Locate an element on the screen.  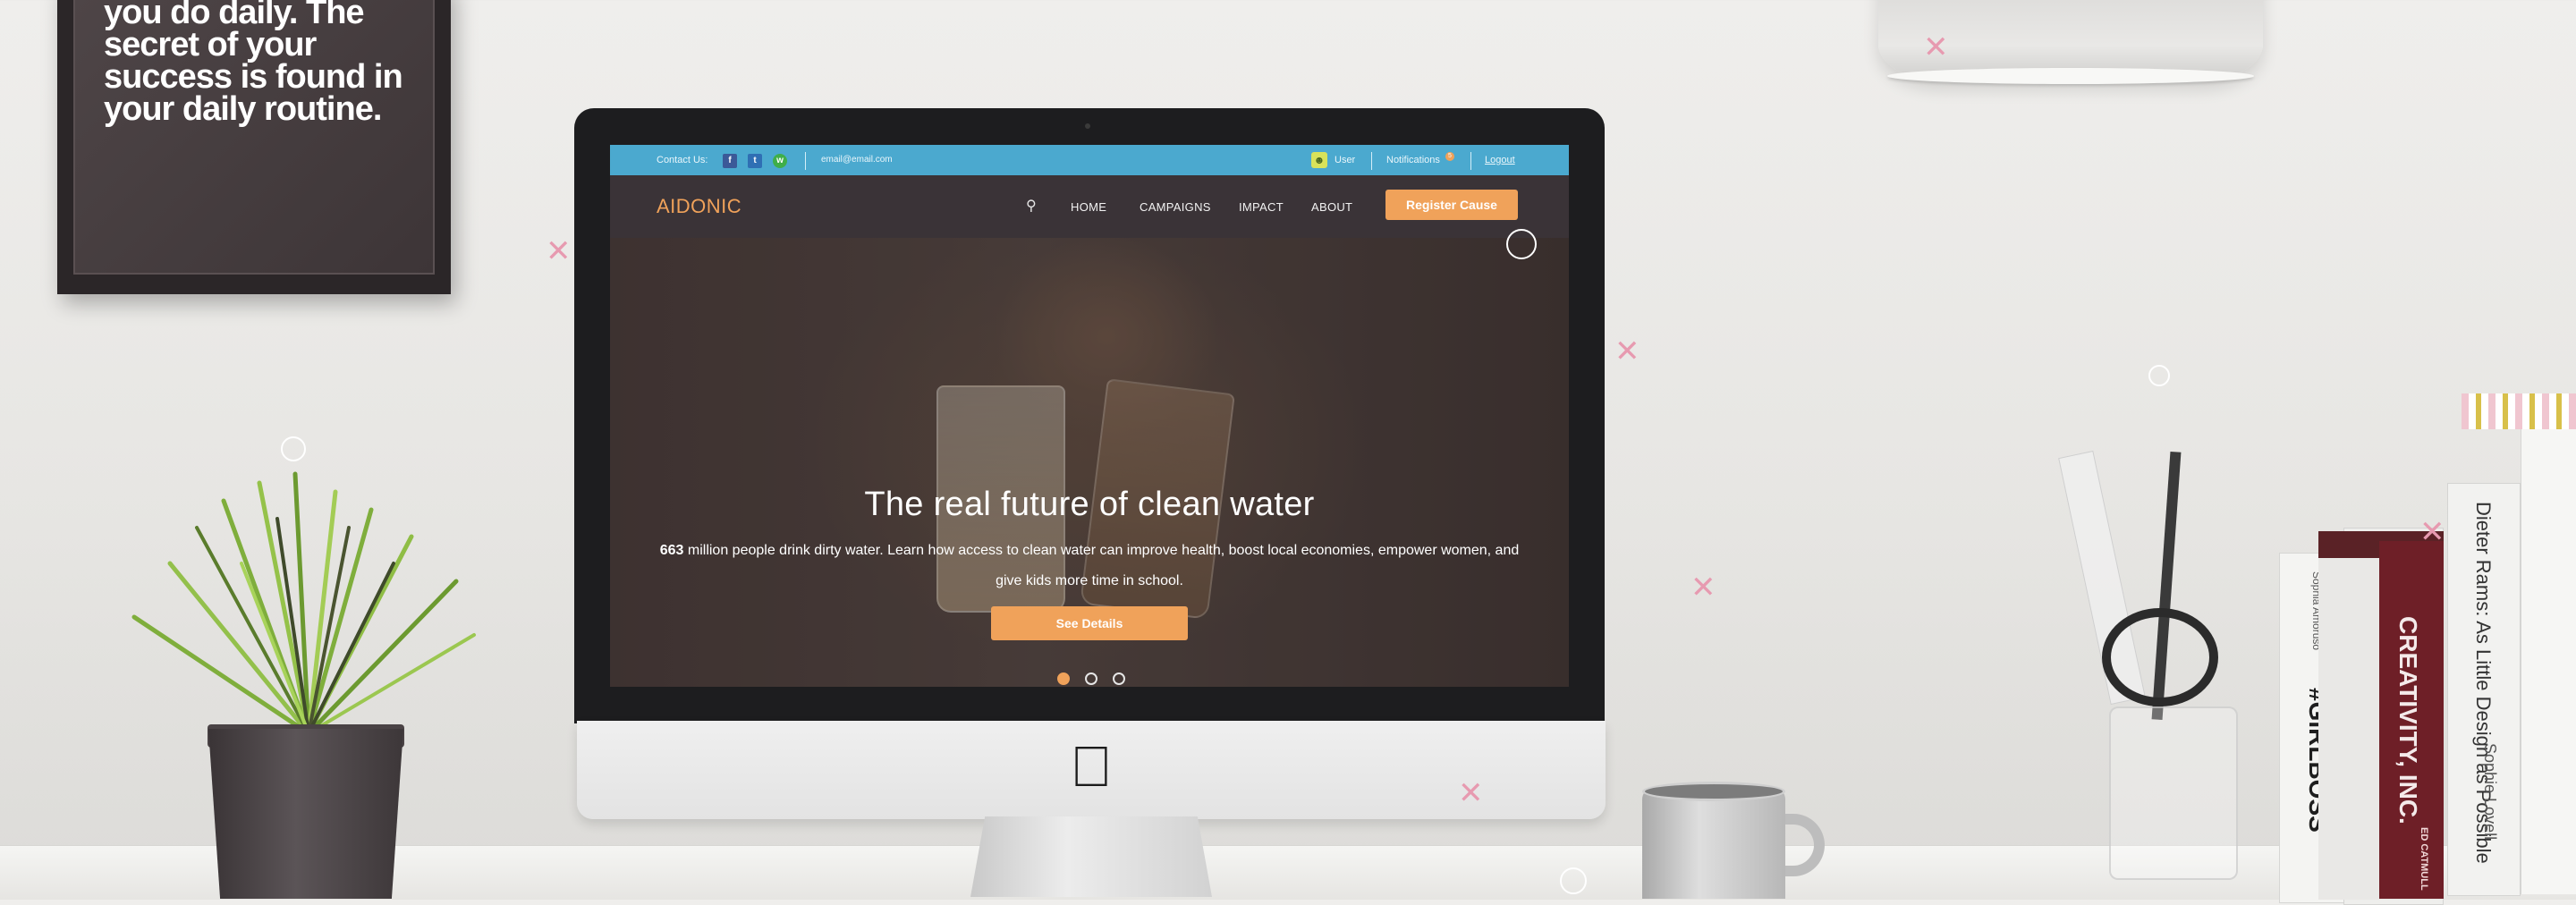
book-author: Sophie Lovell is located at coordinates (2490, 792).